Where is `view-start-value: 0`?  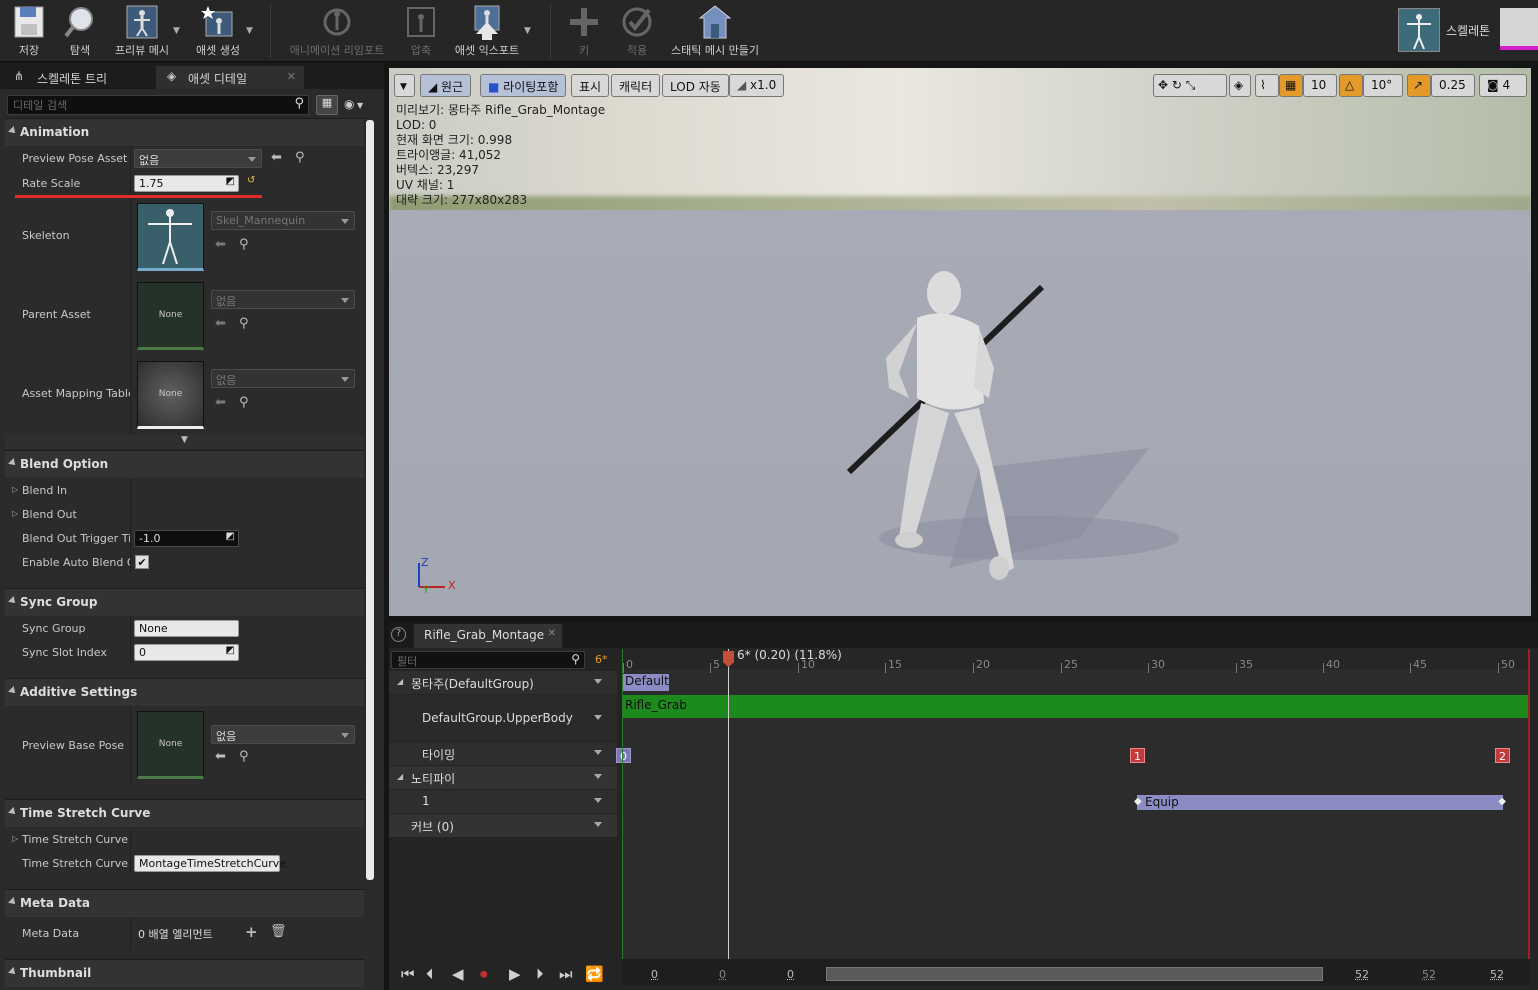 view-start-value: 0 is located at coordinates (722, 974).